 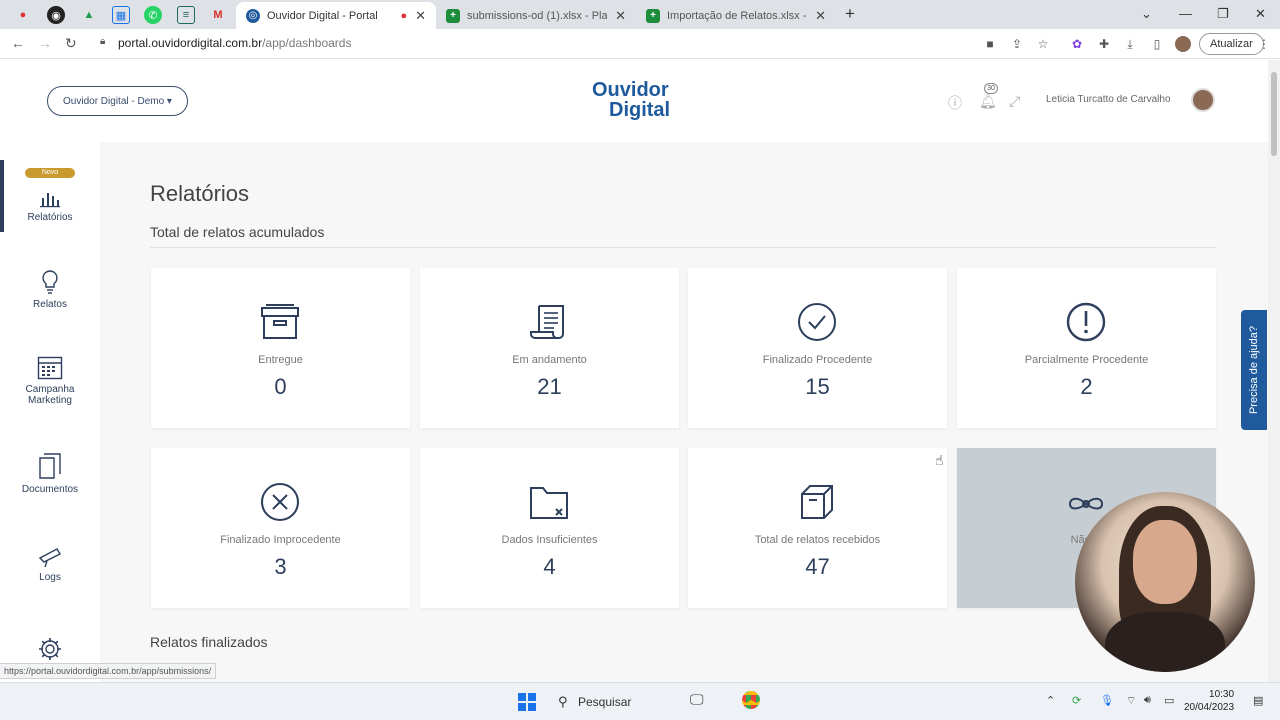 What do you see at coordinates (1231, 44) in the screenshot?
I see `update-button: Atualizar` at bounding box center [1231, 44].